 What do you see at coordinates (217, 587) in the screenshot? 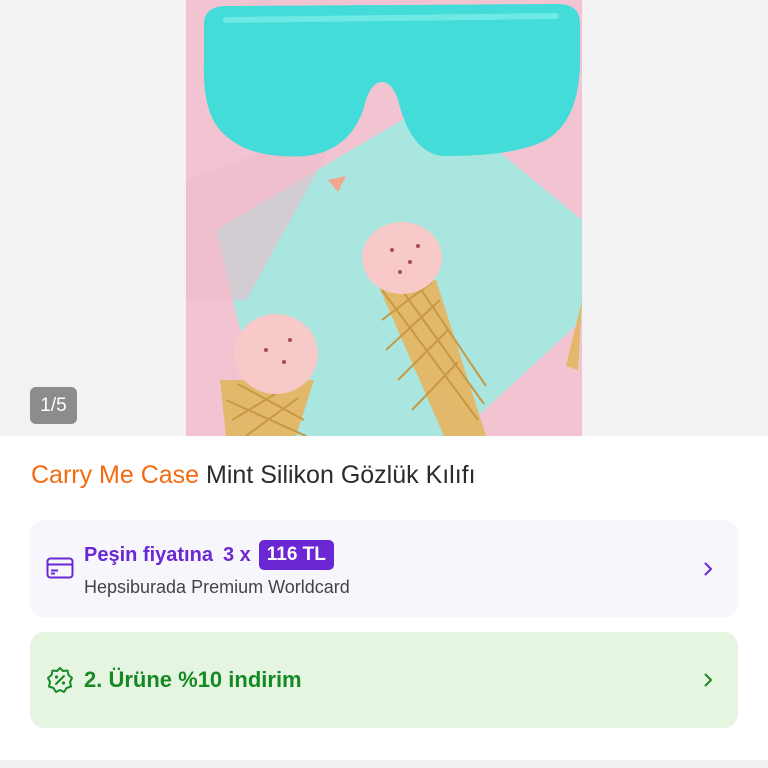
I see `card-name: Hepsiburada Premium Worldcard` at bounding box center [217, 587].